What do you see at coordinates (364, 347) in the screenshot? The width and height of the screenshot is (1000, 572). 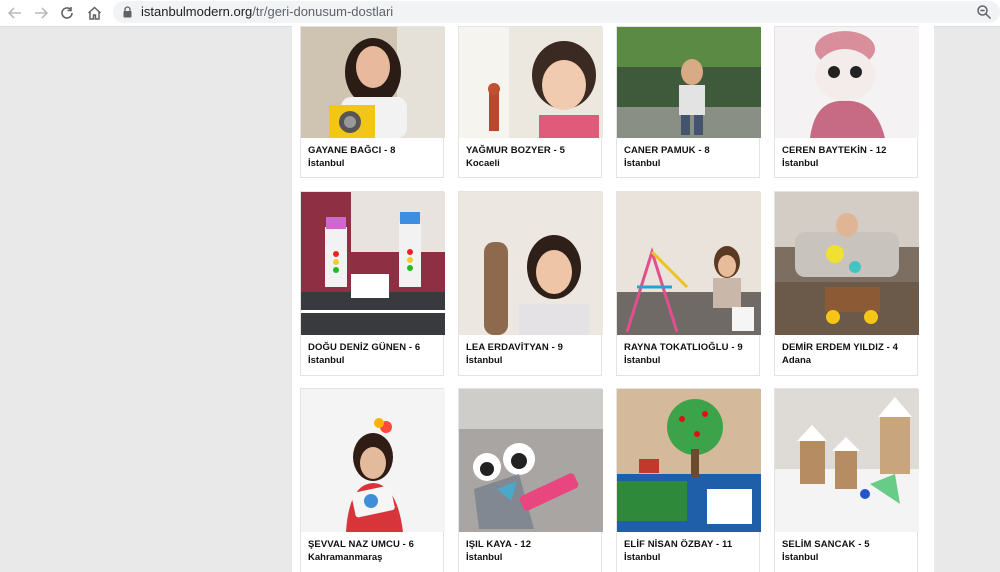 I see `child-name: DOĞU DENİZ GÜNEN - 6` at bounding box center [364, 347].